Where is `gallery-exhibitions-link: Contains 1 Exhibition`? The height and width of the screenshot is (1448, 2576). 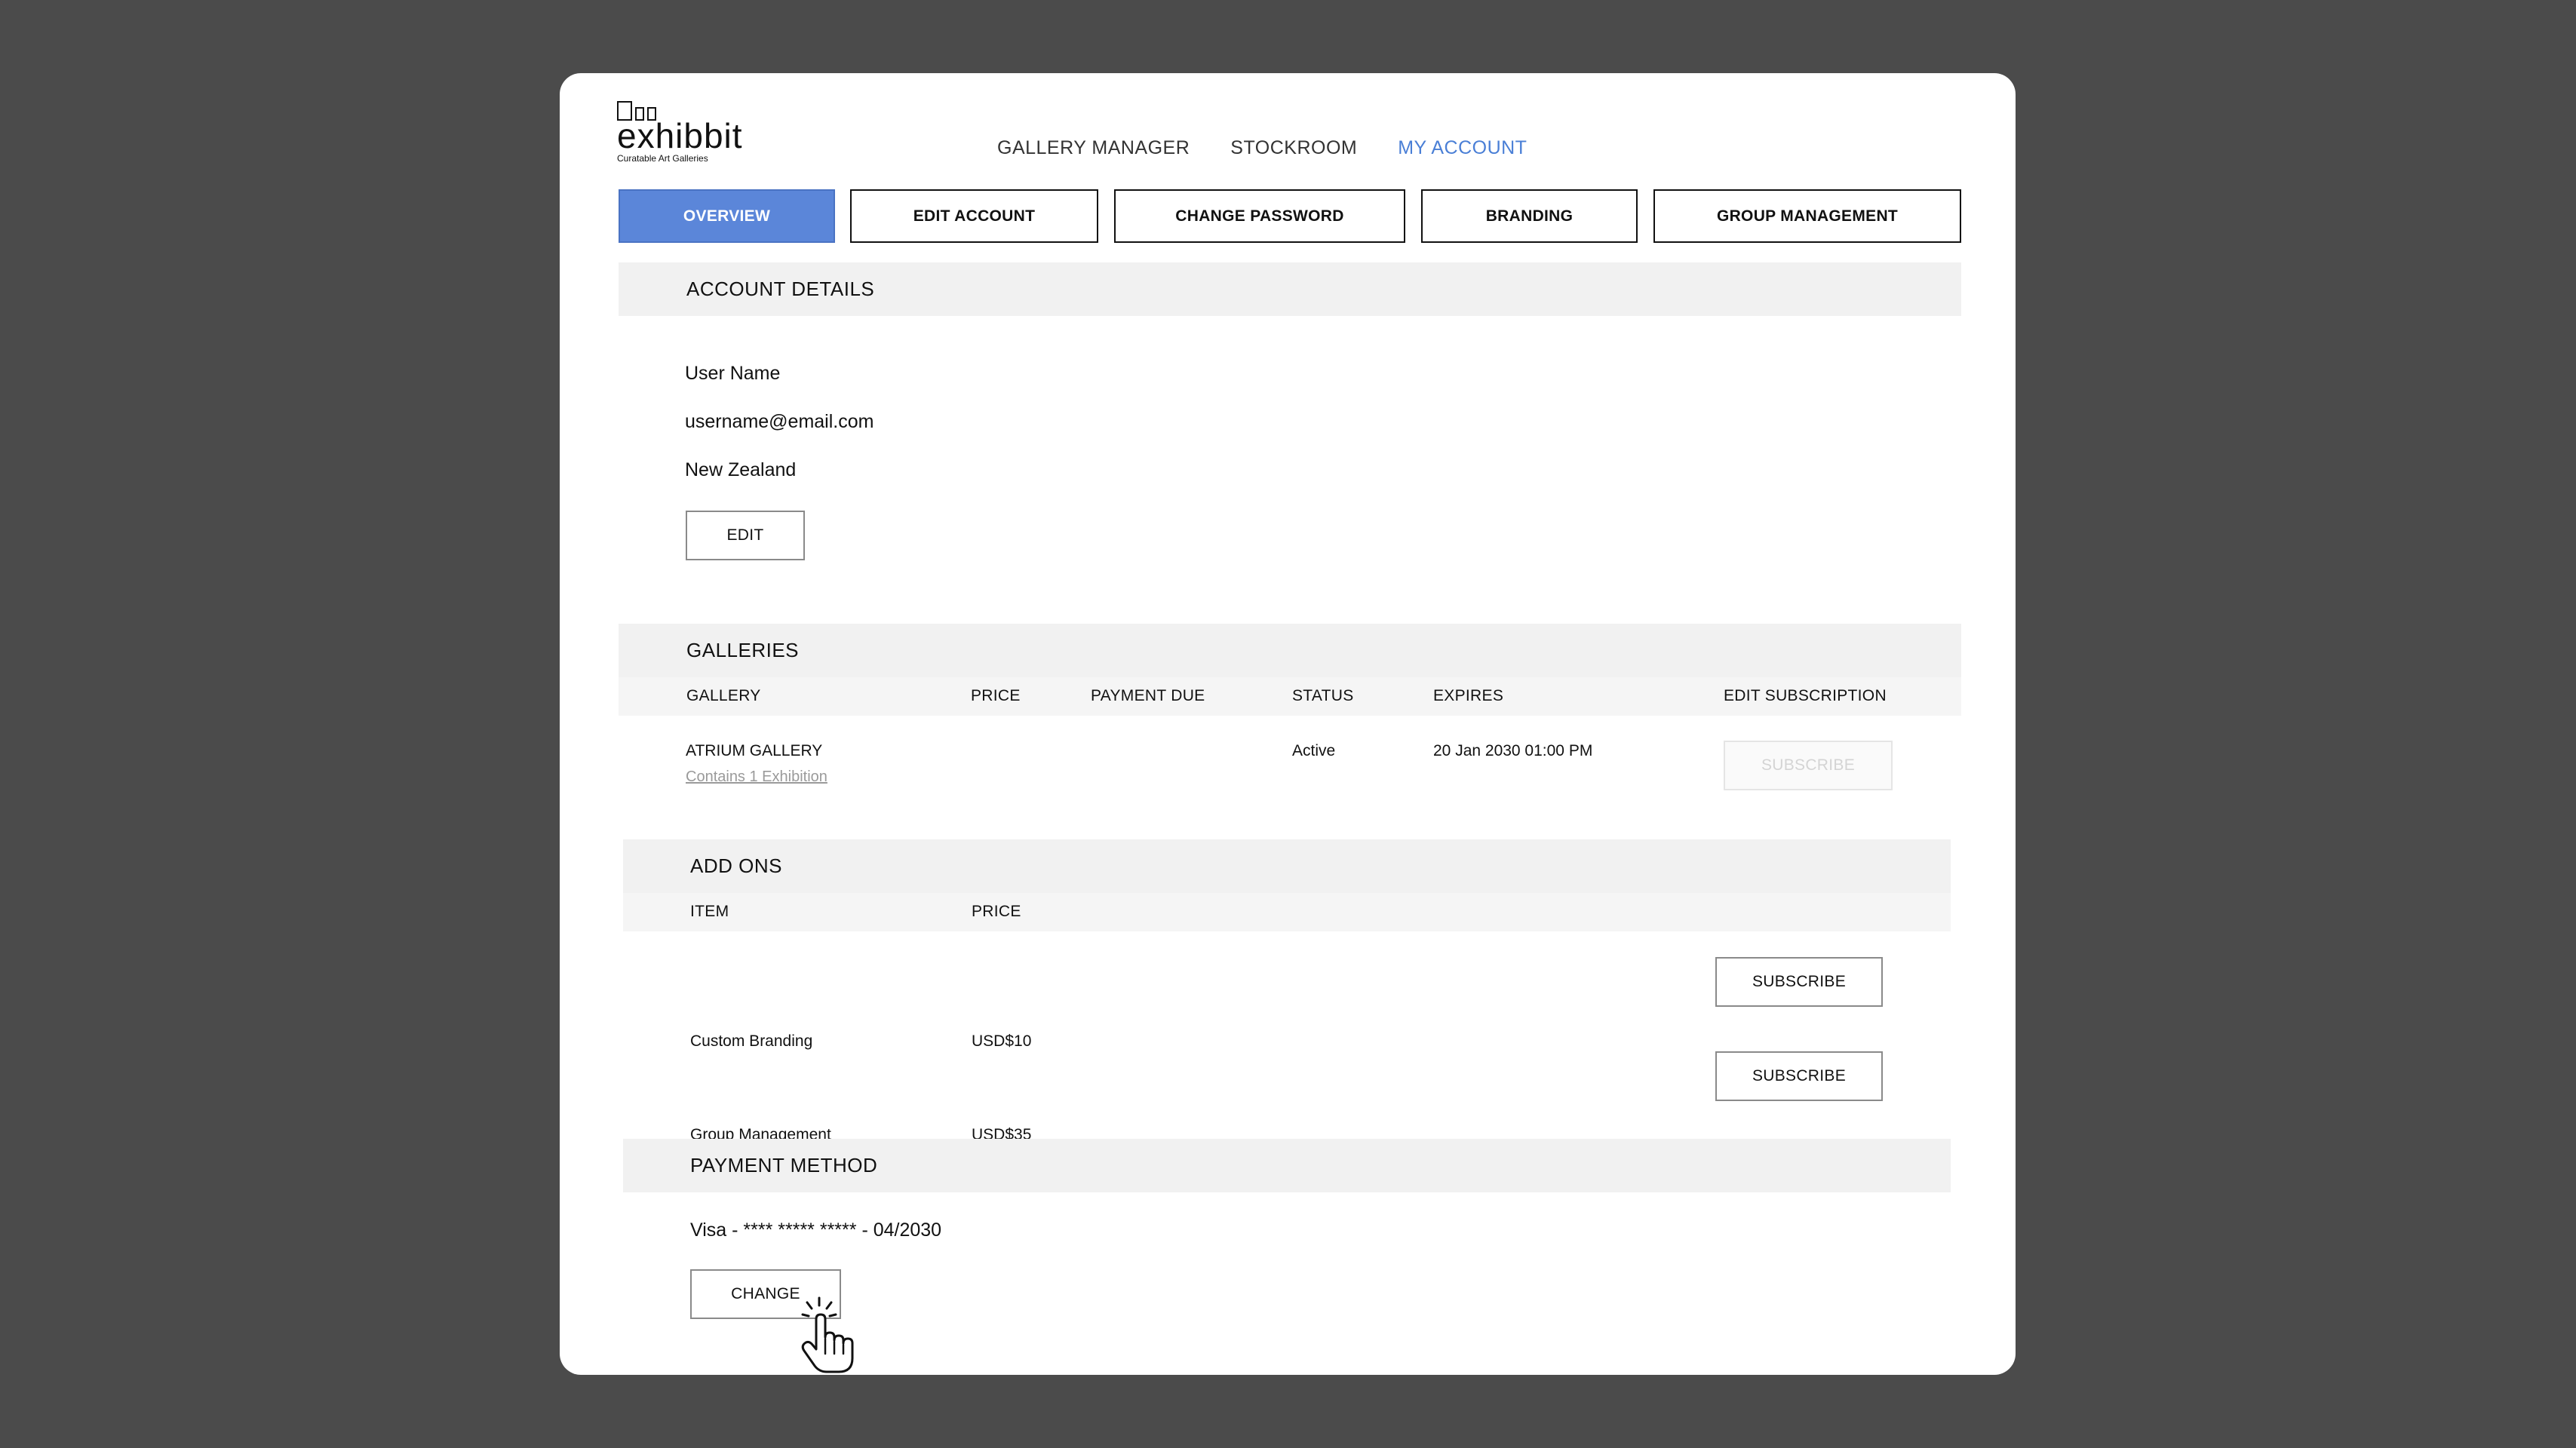 gallery-exhibitions-link: Contains 1 Exhibition is located at coordinates (756, 777).